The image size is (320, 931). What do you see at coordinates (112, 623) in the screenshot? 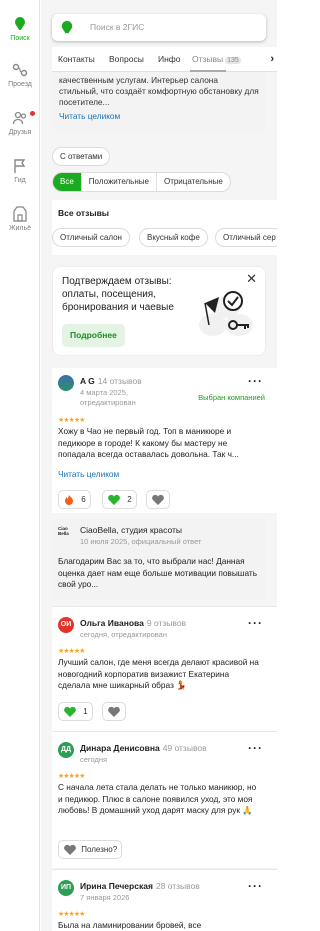
I see `reviewer-name-text: Ольга Иванова` at bounding box center [112, 623].